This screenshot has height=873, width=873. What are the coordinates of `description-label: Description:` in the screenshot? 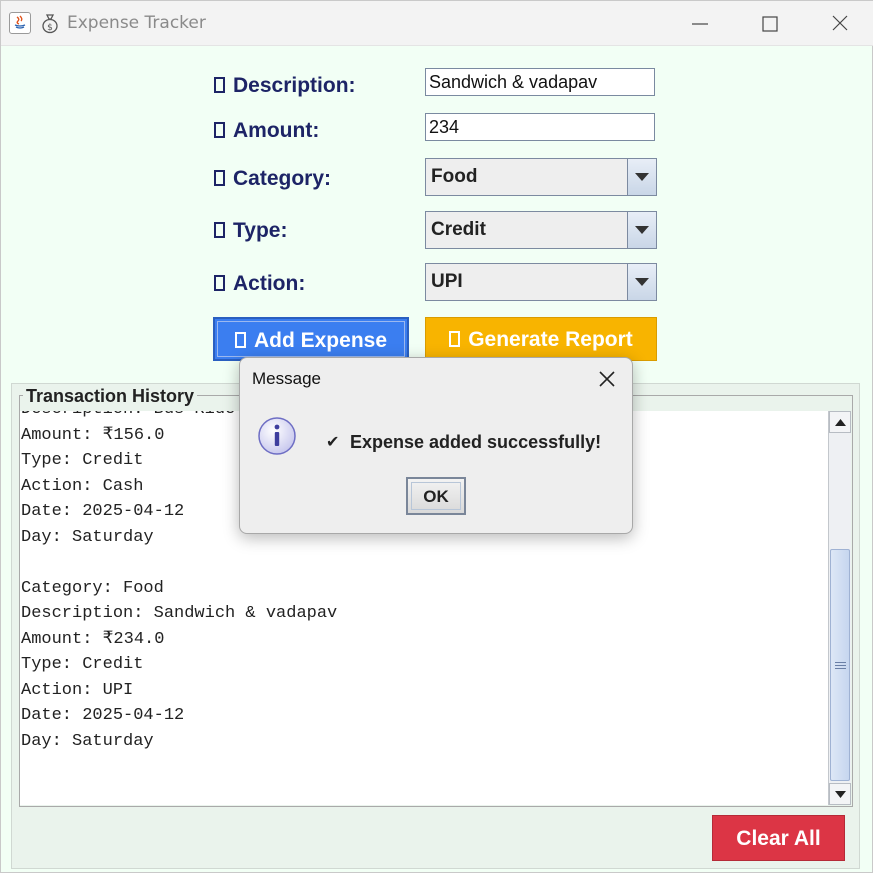 It's located at (285, 86).